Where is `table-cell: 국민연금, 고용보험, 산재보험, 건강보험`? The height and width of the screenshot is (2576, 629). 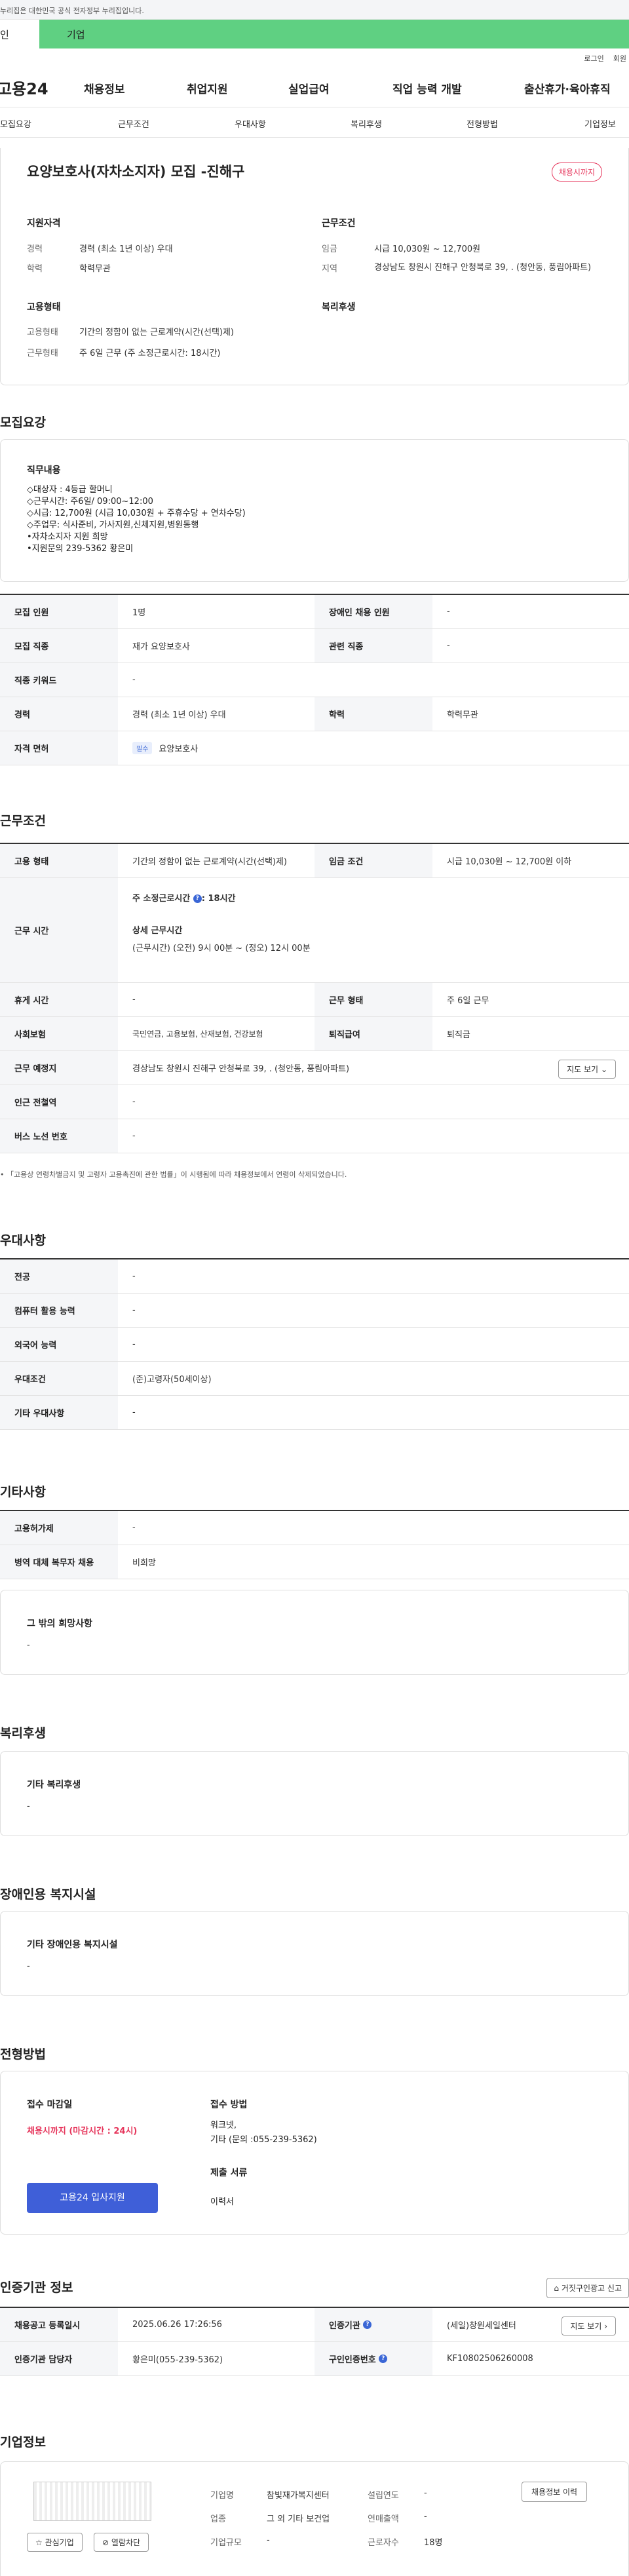
table-cell: 국민연금, 고용보험, 산재보험, 건강보험 is located at coordinates (197, 1034).